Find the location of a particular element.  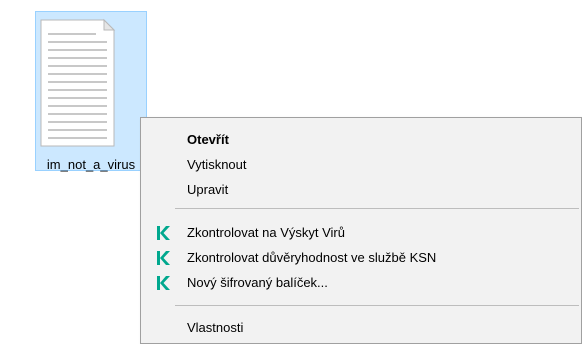

file-item-selected: im_not_a_virus is located at coordinates (91, 91).